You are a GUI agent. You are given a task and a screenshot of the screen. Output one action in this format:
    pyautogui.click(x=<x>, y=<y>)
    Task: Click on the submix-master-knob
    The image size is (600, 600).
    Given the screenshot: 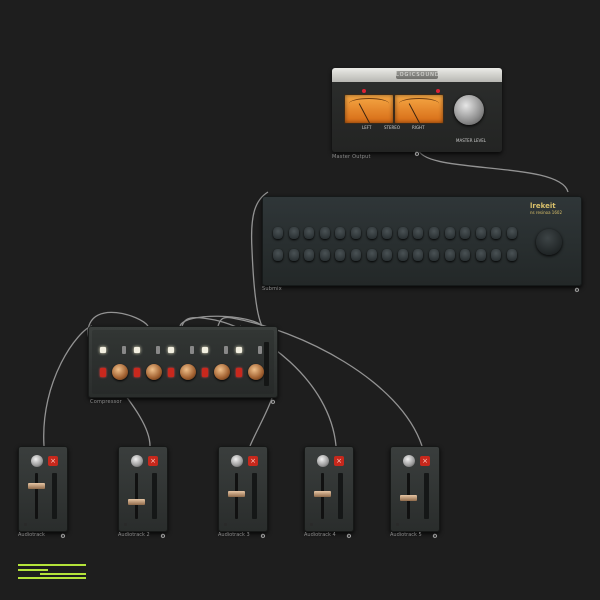 What is the action you would take?
    pyautogui.click(x=549, y=242)
    